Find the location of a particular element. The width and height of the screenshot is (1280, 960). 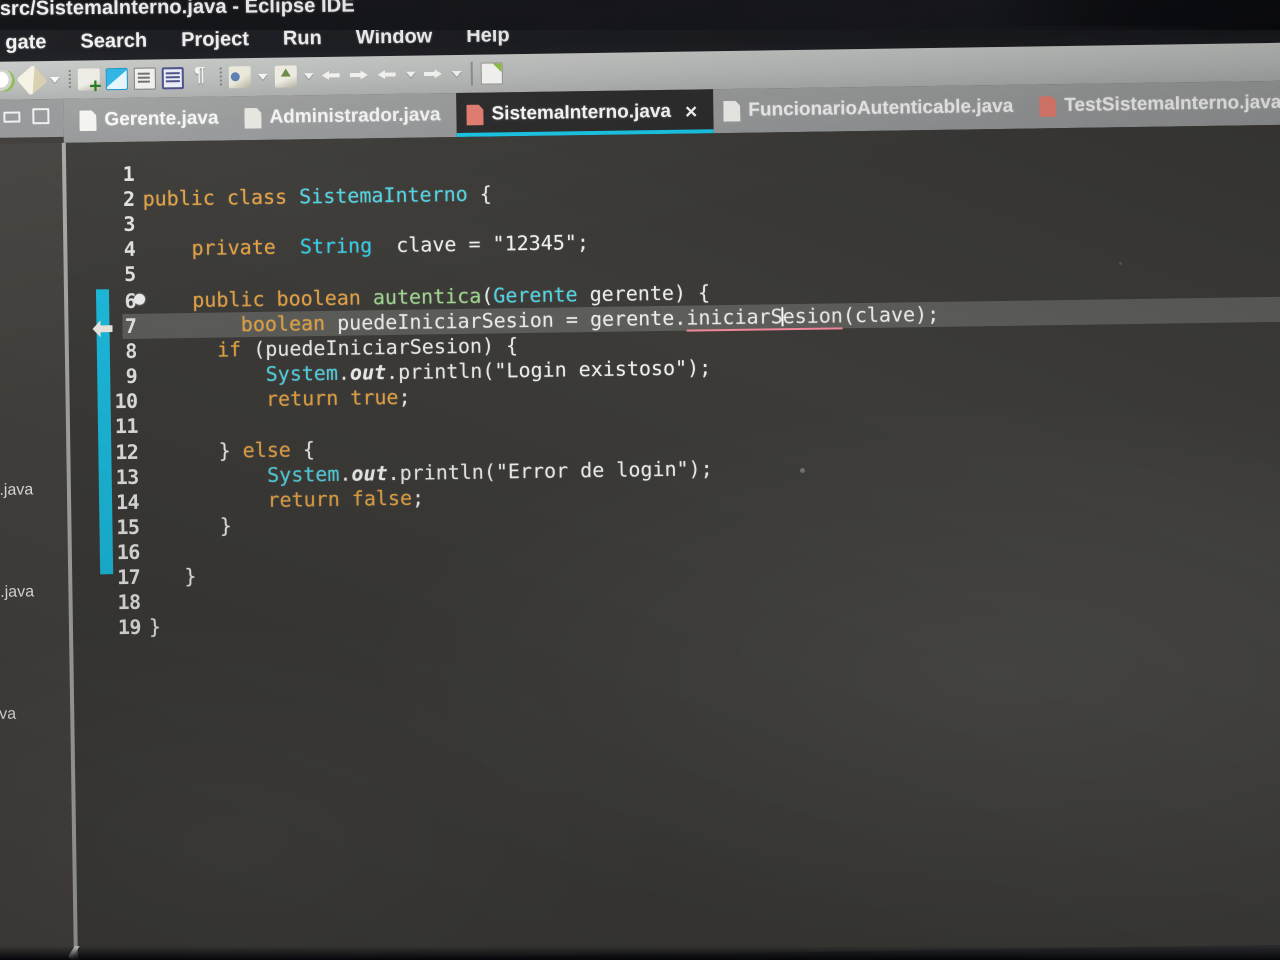

line-number: 16 is located at coordinates (128, 552).